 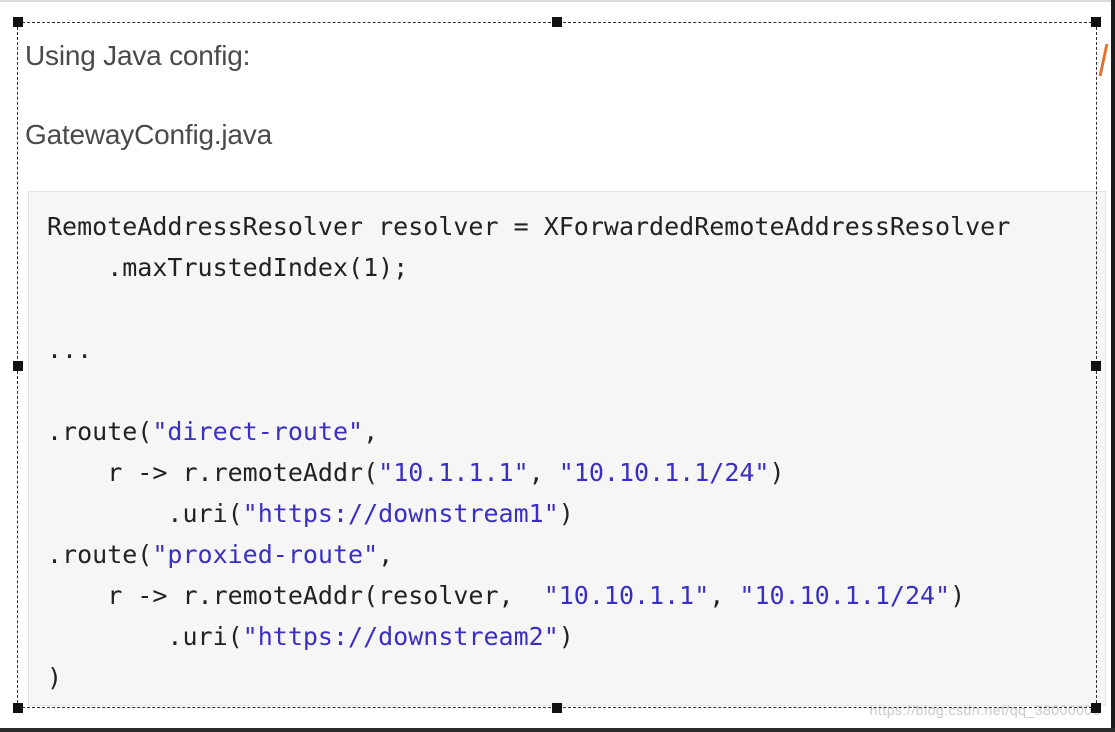 I want to click on resize-handle-bottom, so click(x=557, y=708).